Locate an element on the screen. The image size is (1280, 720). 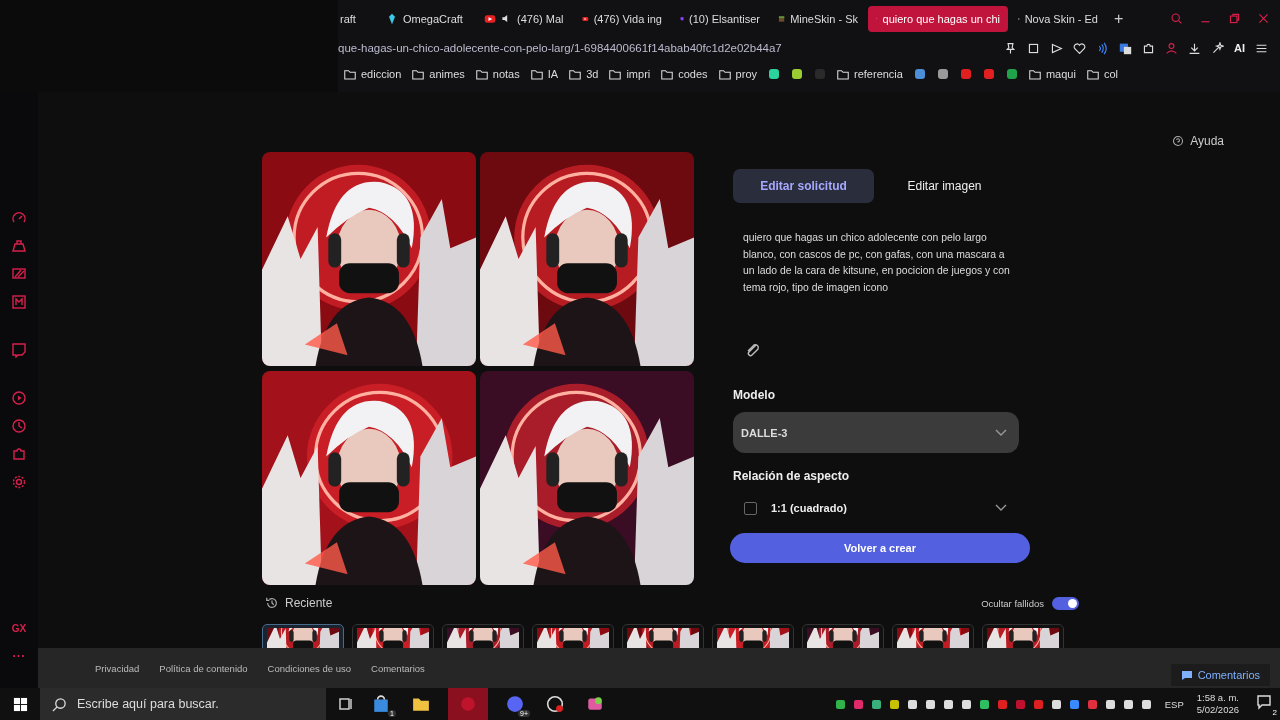
browser-tab: OmegaCraft is located at coordinates (426, 18).